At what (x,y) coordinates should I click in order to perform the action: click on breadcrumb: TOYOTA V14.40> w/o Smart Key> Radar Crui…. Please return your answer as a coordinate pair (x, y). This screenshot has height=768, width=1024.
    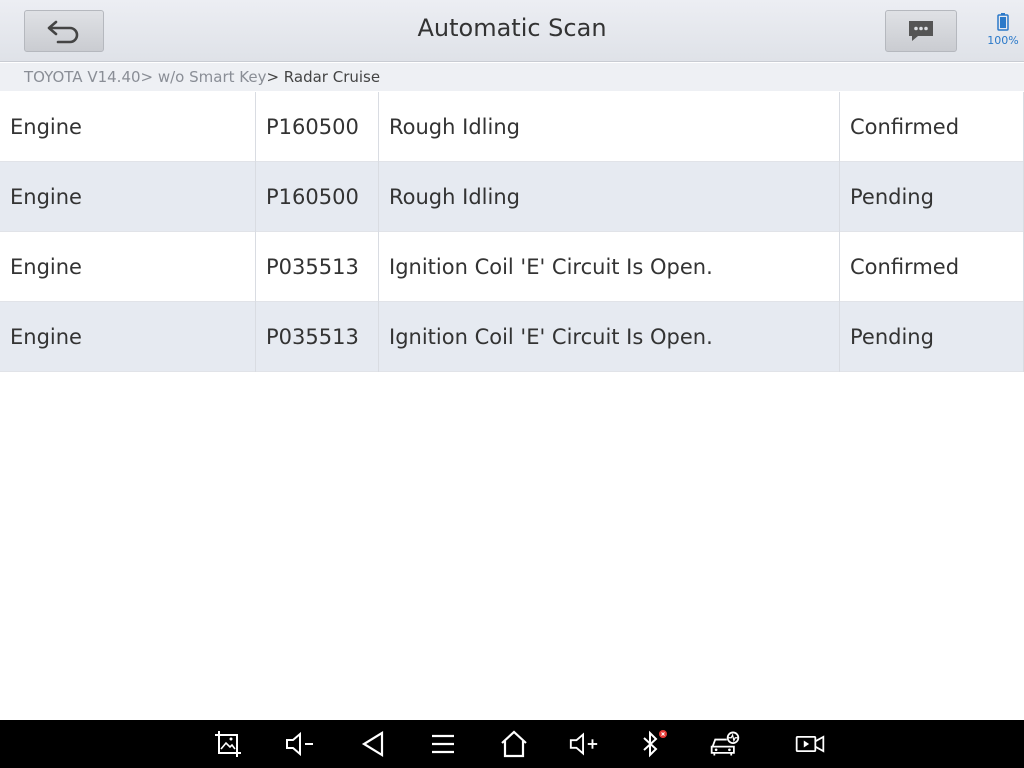
    Looking at the image, I should click on (512, 77).